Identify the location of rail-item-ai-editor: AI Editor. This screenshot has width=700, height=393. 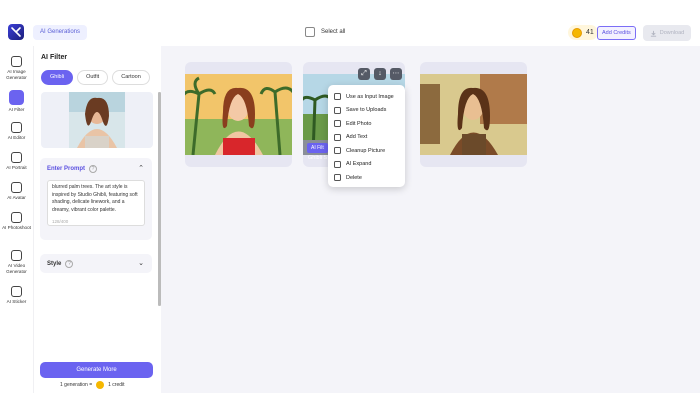
(16, 131).